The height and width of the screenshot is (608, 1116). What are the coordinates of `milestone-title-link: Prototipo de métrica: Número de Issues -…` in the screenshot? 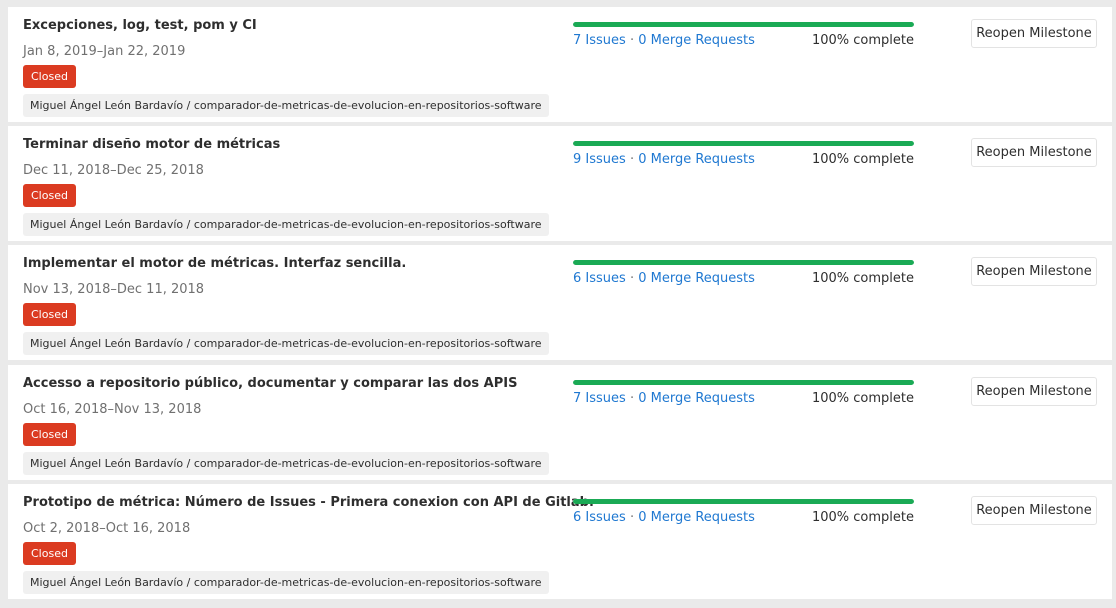 It's located at (308, 502).